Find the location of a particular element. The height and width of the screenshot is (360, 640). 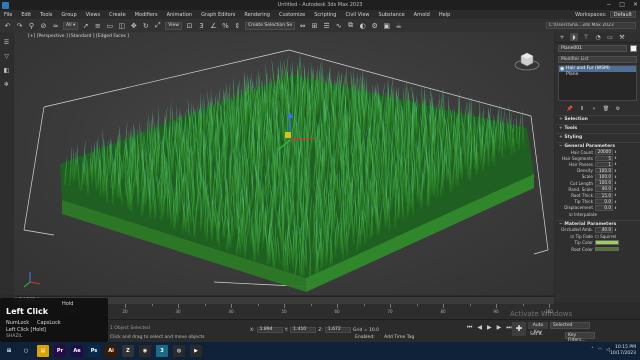

hair-passes-field: 1 is located at coordinates (604, 164).